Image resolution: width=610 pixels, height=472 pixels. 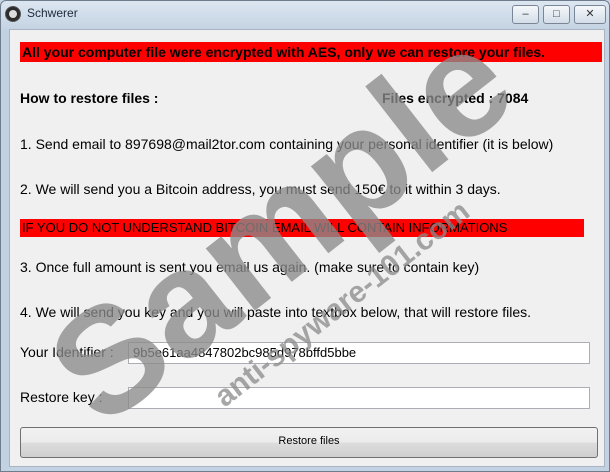 What do you see at coordinates (359, 353) in the screenshot?
I see `identifier-field: 9b5e61aa4847802bc985d978bffd5bbe` at bounding box center [359, 353].